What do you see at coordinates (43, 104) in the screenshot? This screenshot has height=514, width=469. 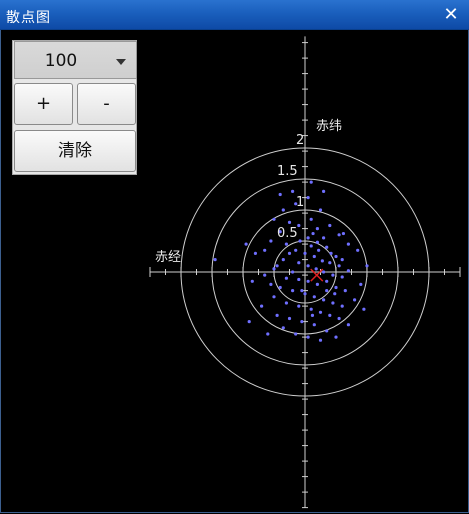 I see `increase-button: +` at bounding box center [43, 104].